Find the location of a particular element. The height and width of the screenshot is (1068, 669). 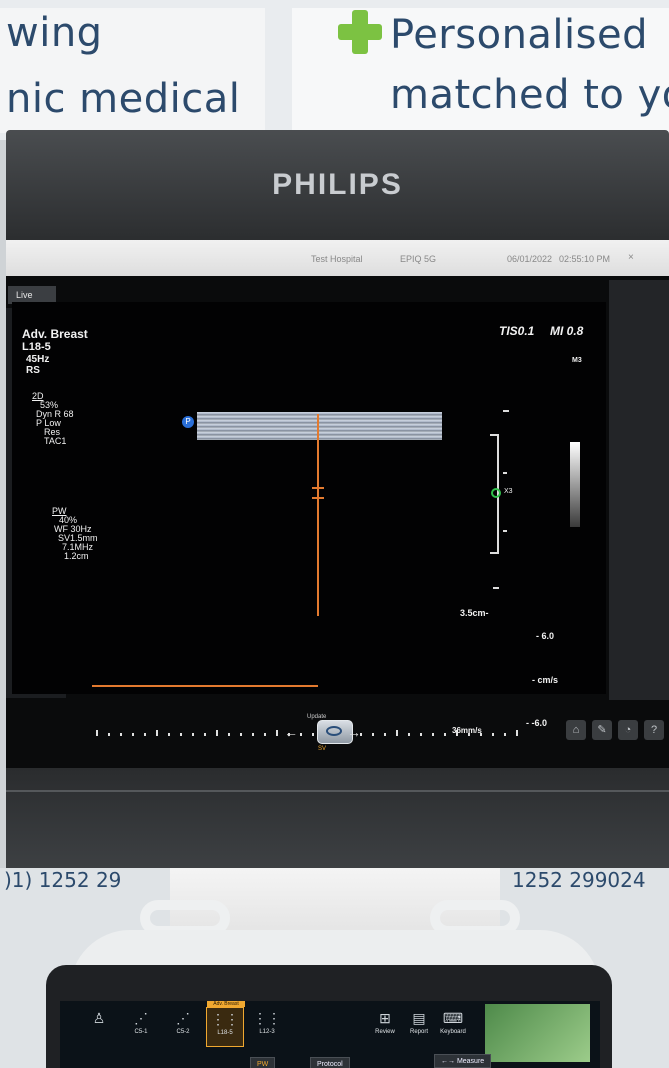

close-icon: × is located at coordinates (631, 257).